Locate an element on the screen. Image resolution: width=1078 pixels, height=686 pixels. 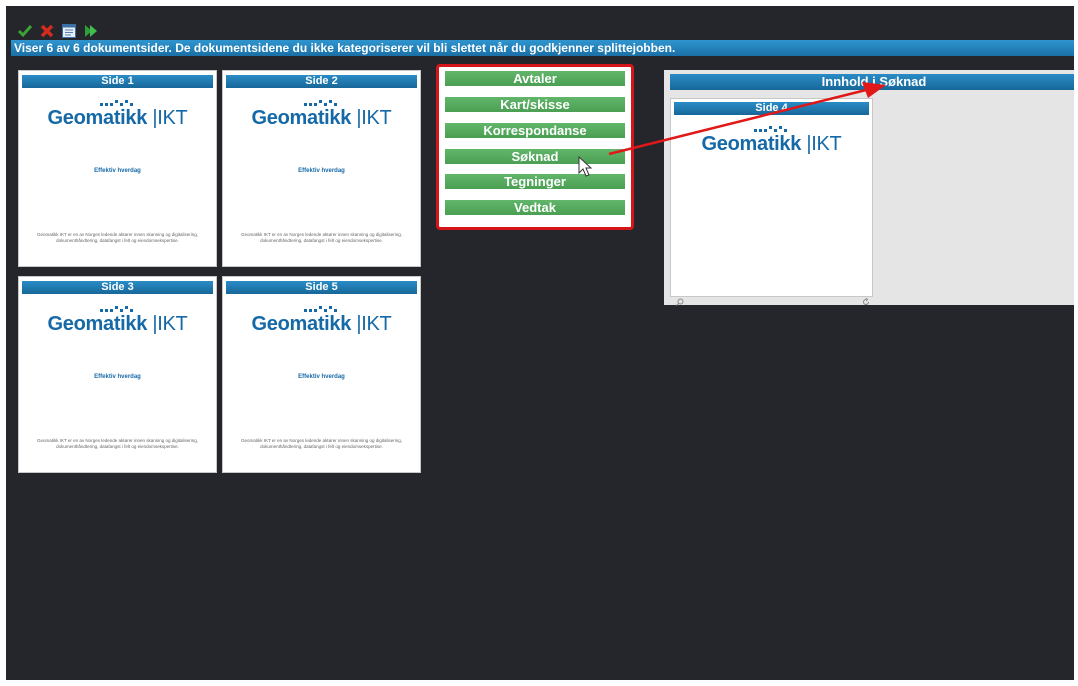
toolbar is located at coordinates (58, 31).